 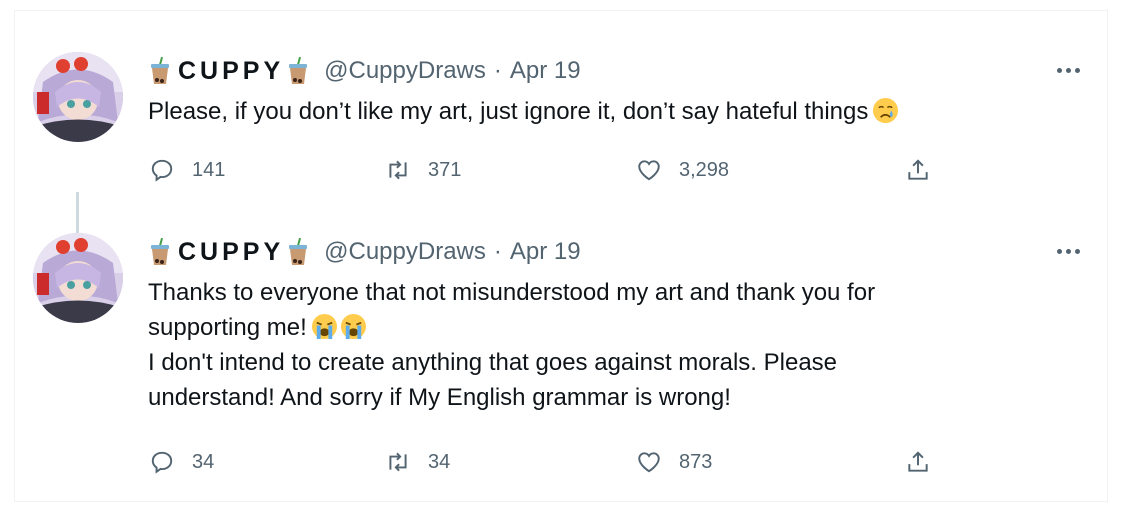 I want to click on like-button: 3,298, so click(x=682, y=170).